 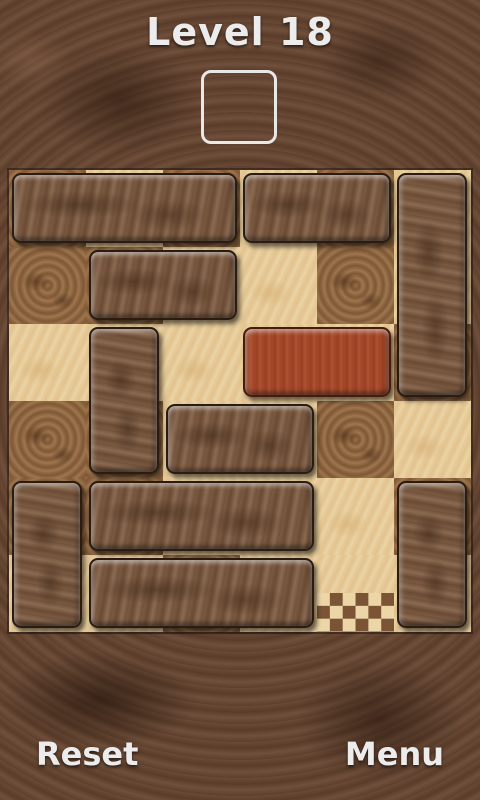 I want to click on exit-approach, so click(x=355, y=574).